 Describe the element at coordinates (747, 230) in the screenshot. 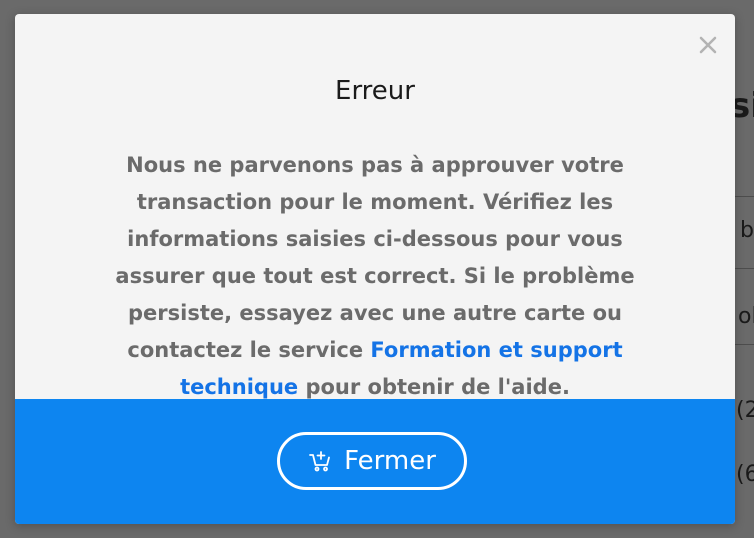

I see `background-text-fragment: b` at that location.